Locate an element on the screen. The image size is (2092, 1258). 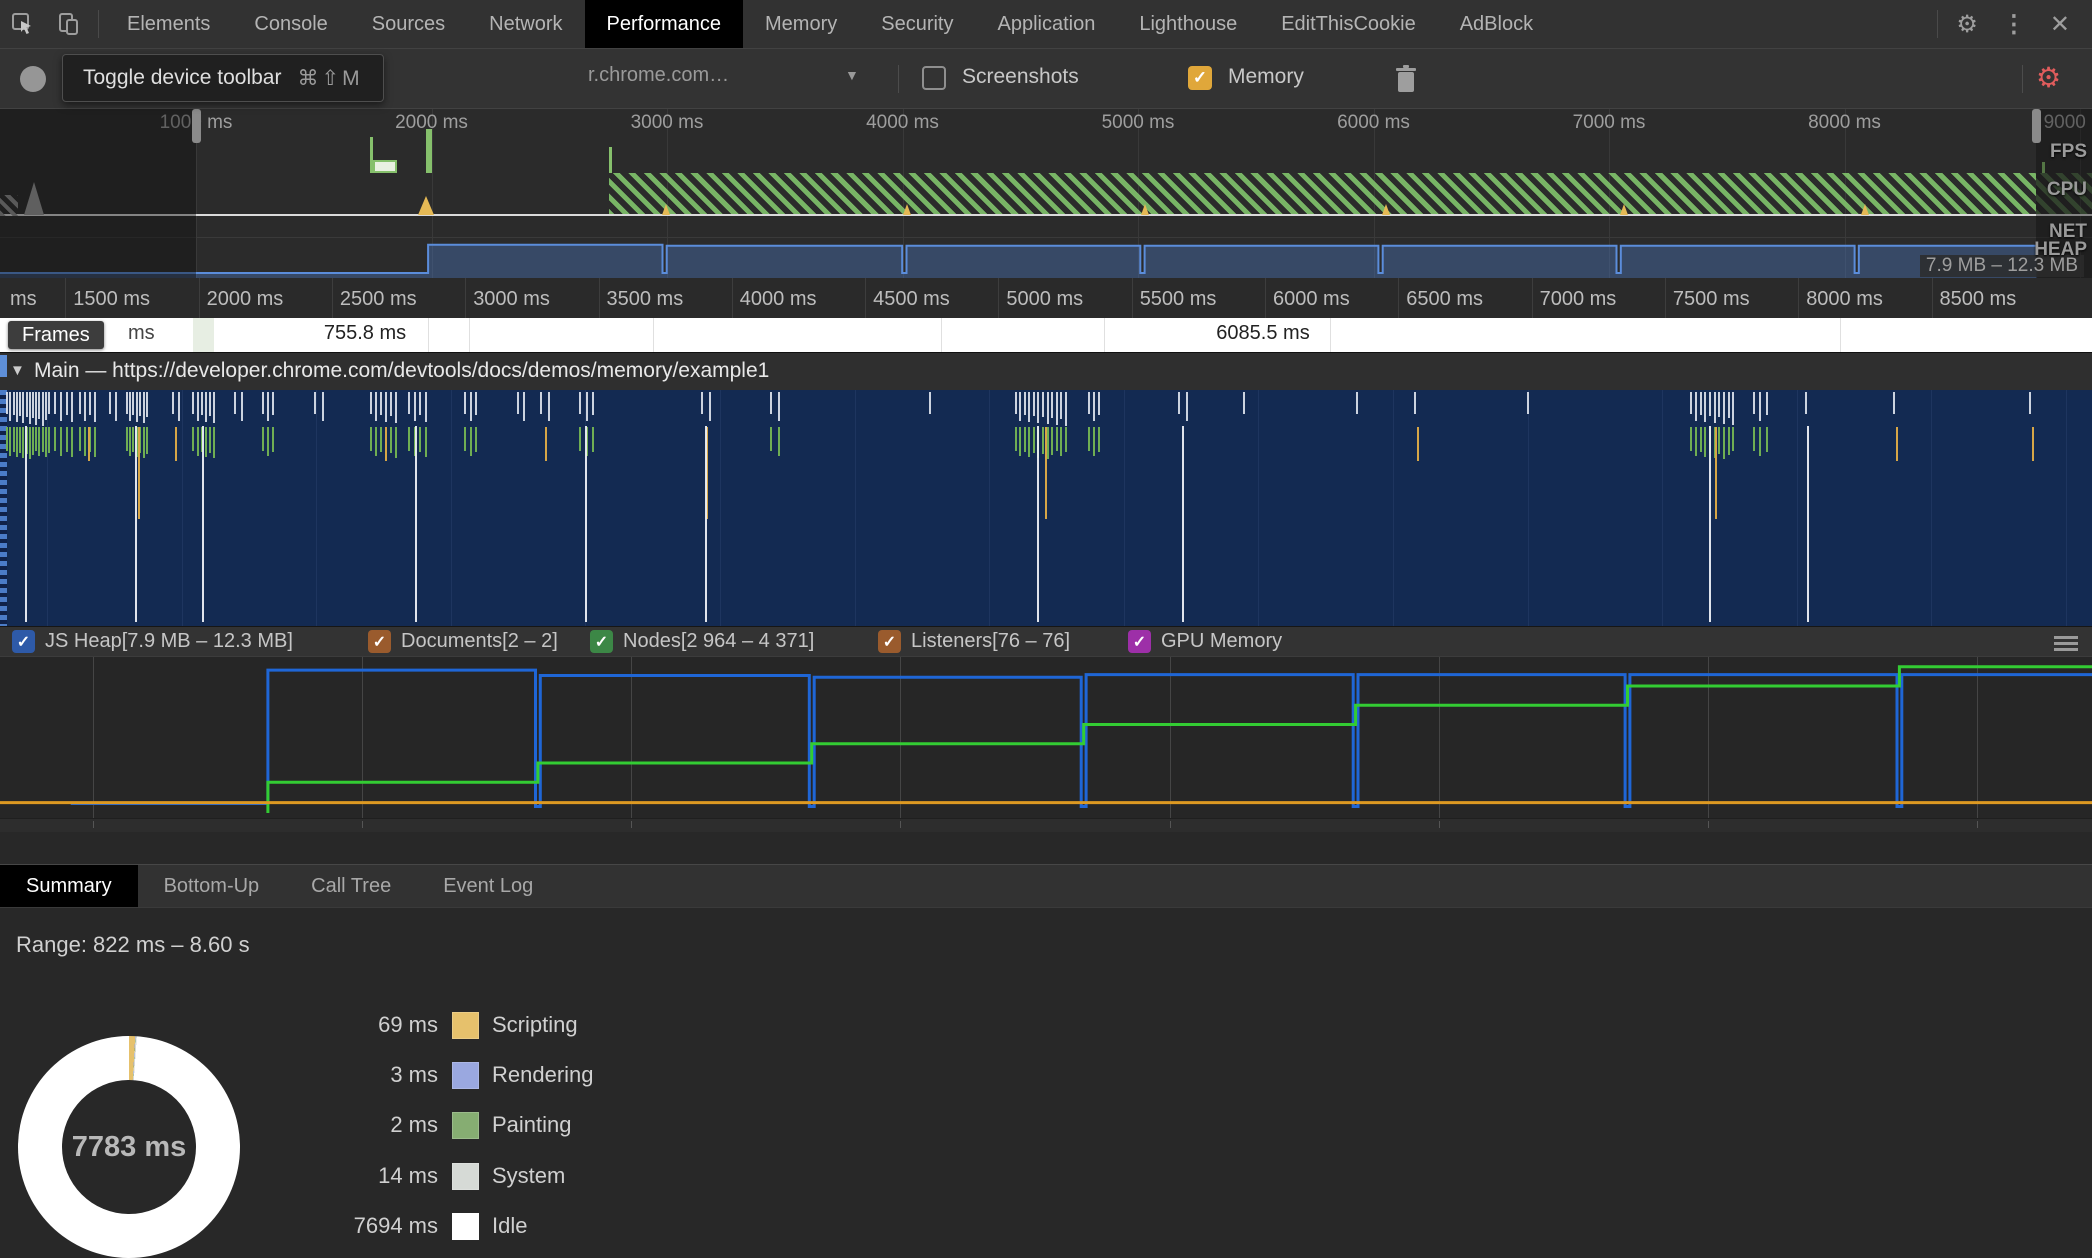
tab-performance: Performance is located at coordinates (663, 24).